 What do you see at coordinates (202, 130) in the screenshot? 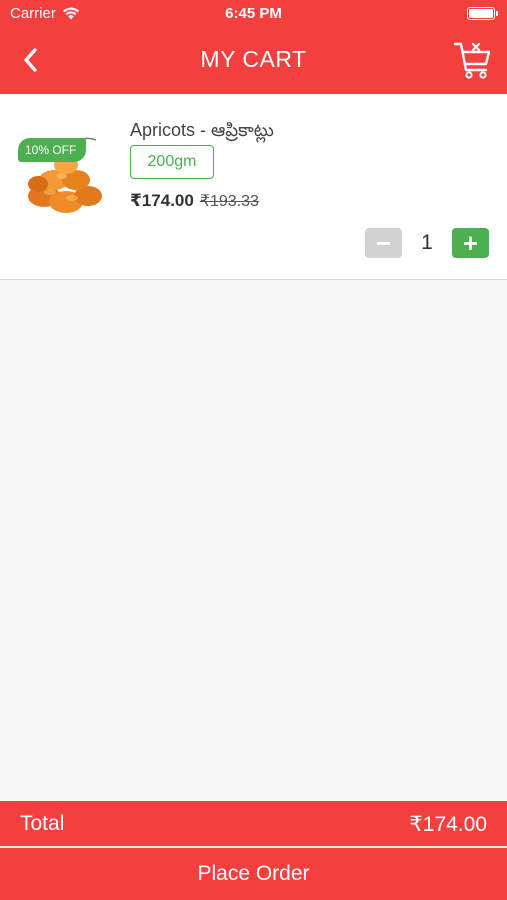
I see `product-name: Apricots - ఆప్రికాట్లు` at bounding box center [202, 130].